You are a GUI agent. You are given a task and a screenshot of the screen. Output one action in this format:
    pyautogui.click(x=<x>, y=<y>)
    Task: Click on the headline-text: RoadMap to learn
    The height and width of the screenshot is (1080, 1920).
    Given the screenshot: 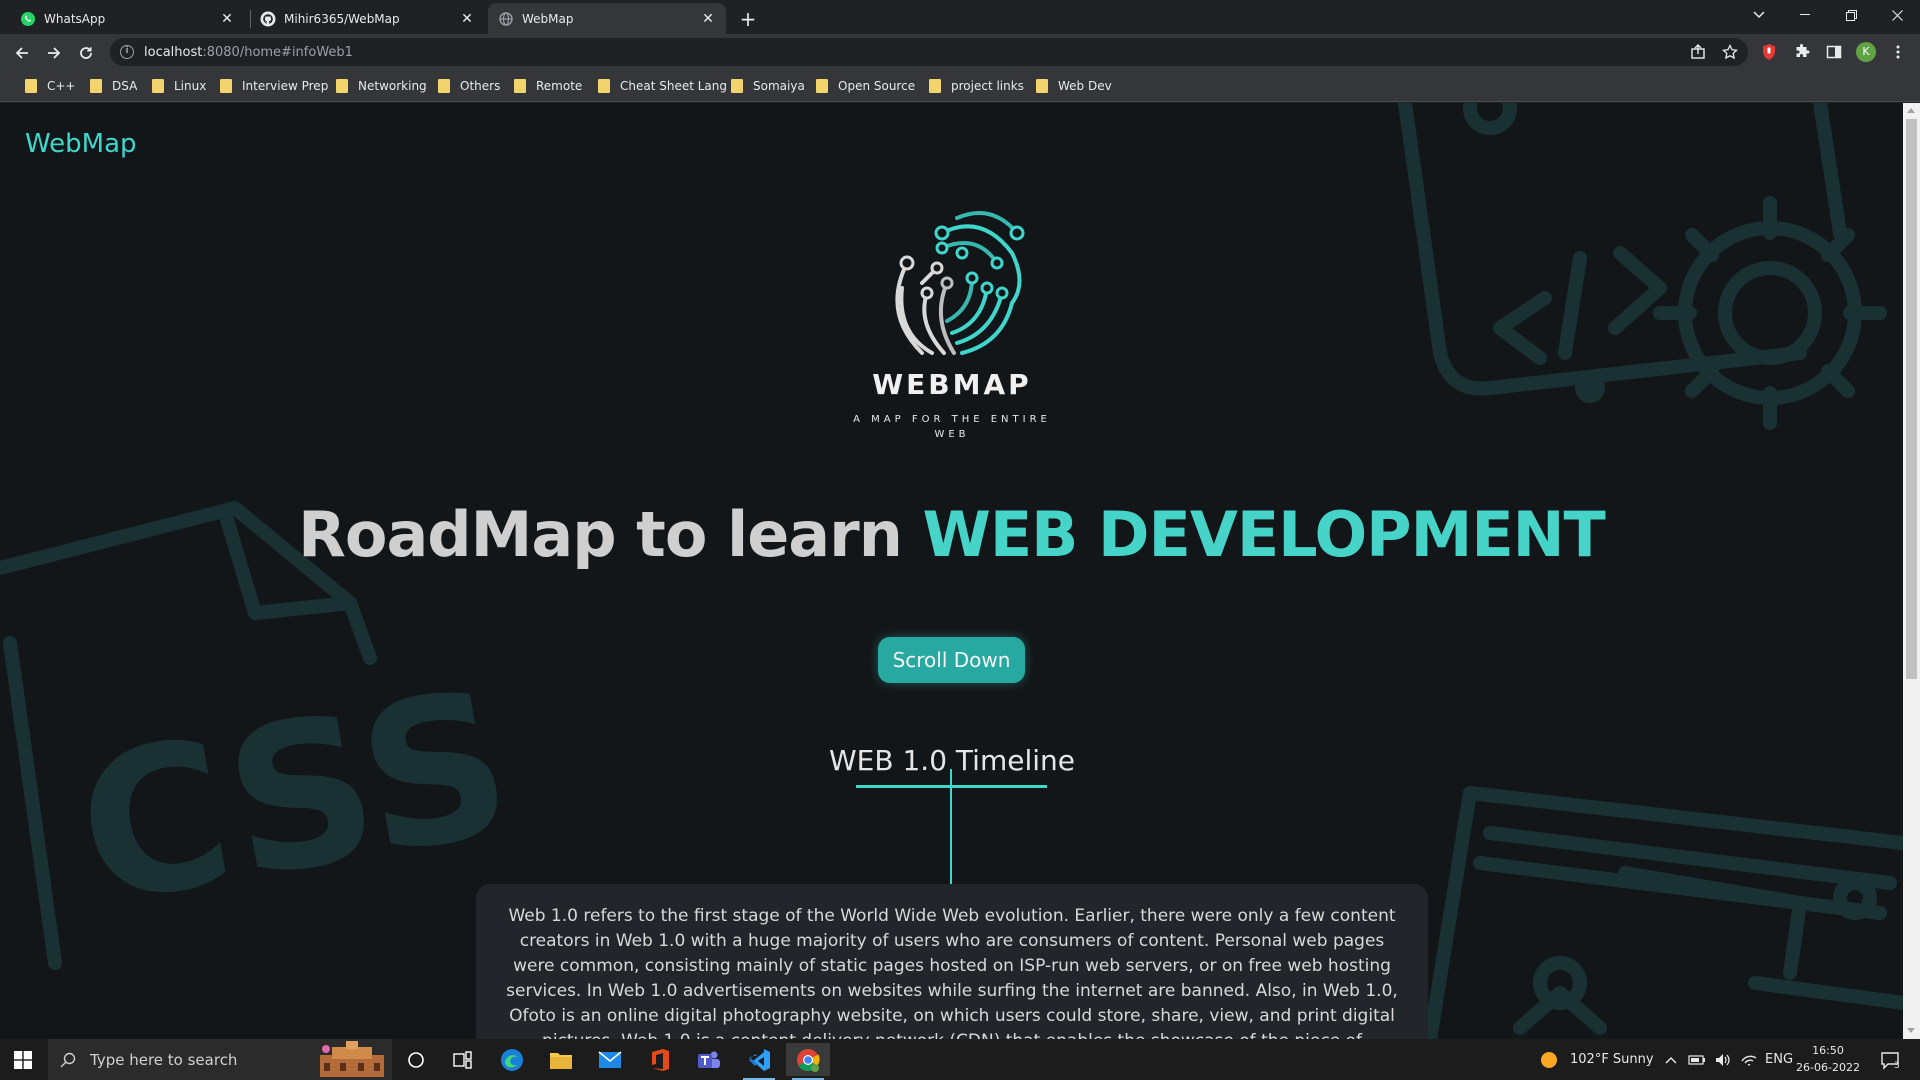 What is the action you would take?
    pyautogui.click(x=610, y=534)
    